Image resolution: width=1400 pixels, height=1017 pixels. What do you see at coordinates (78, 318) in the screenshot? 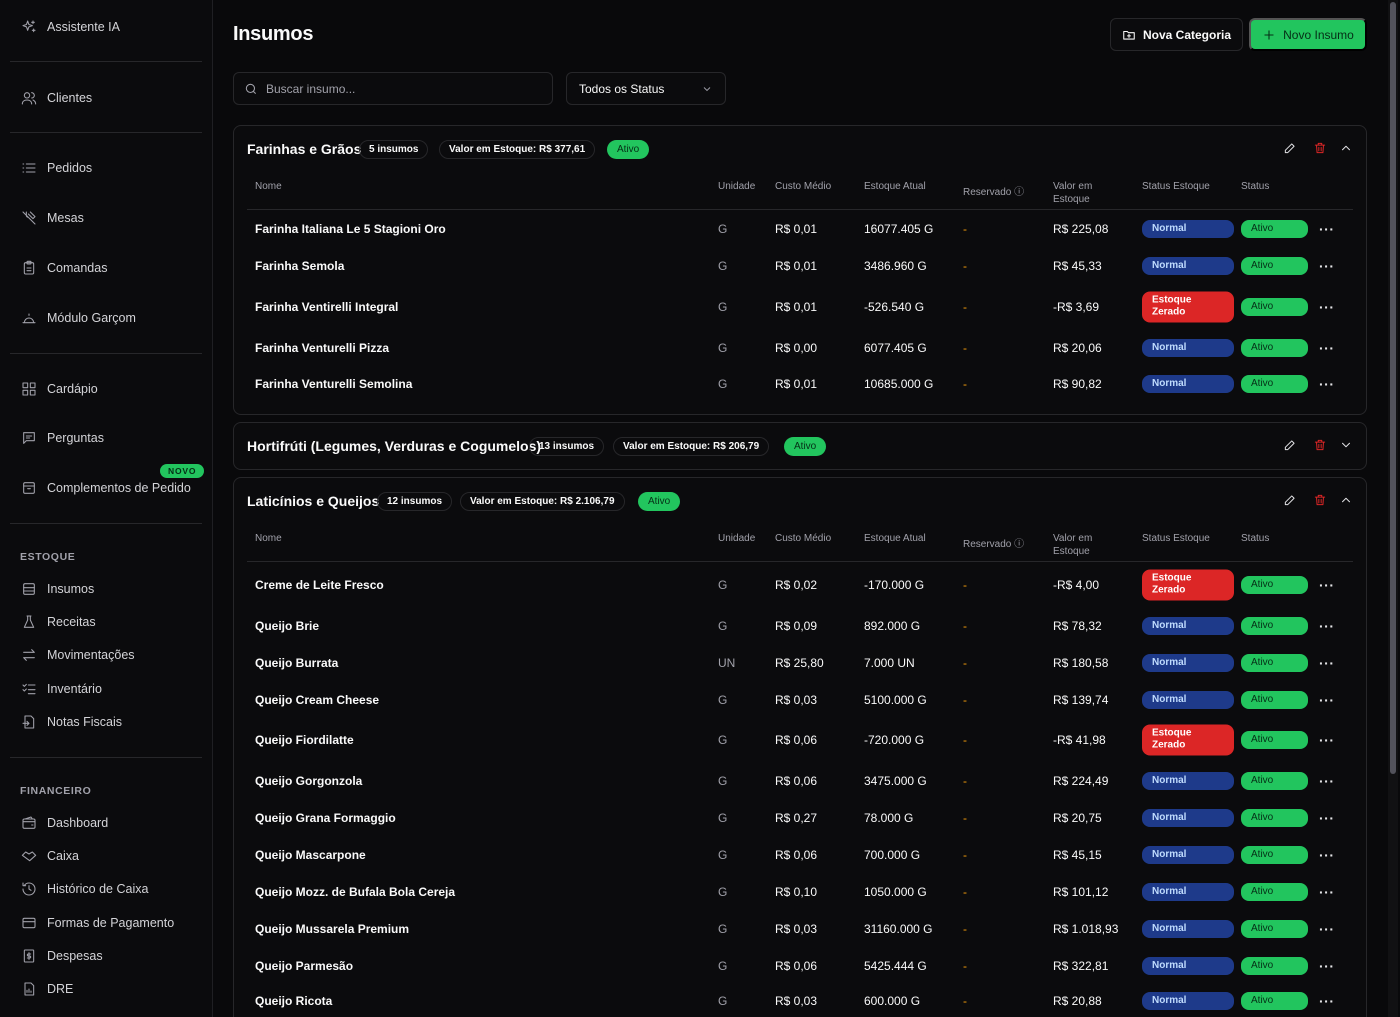
I see `sidebar-item-modulo-garcom: Módulo Garçom` at bounding box center [78, 318].